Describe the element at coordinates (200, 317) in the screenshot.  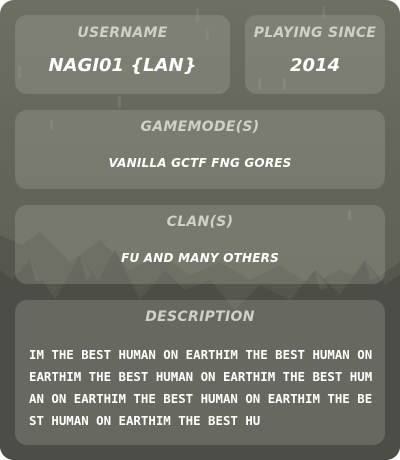
I see `description-label: DESCRIPTION` at that location.